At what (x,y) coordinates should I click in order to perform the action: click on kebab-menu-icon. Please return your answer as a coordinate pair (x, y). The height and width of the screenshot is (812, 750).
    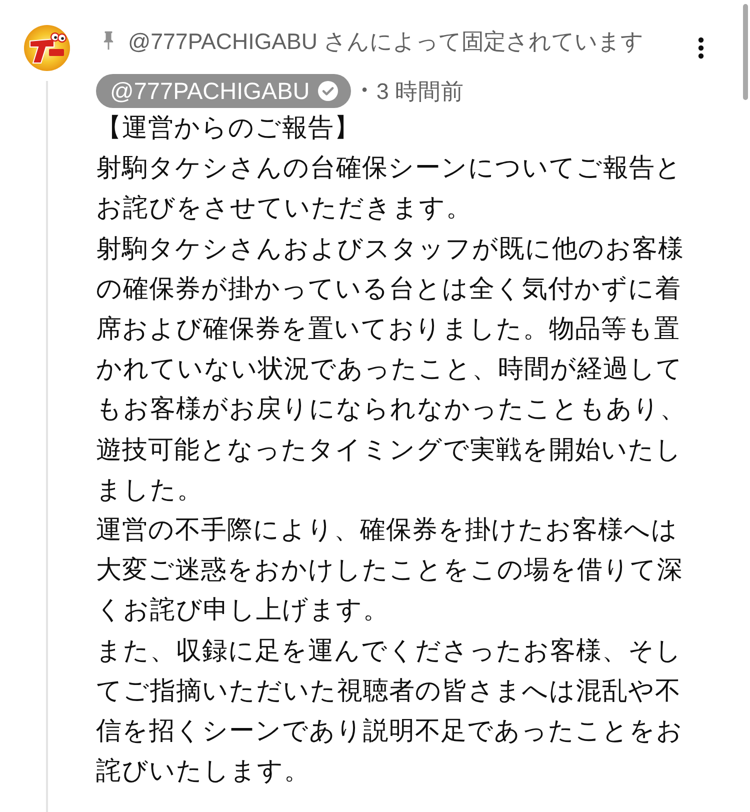
    Looking at the image, I should click on (701, 48).